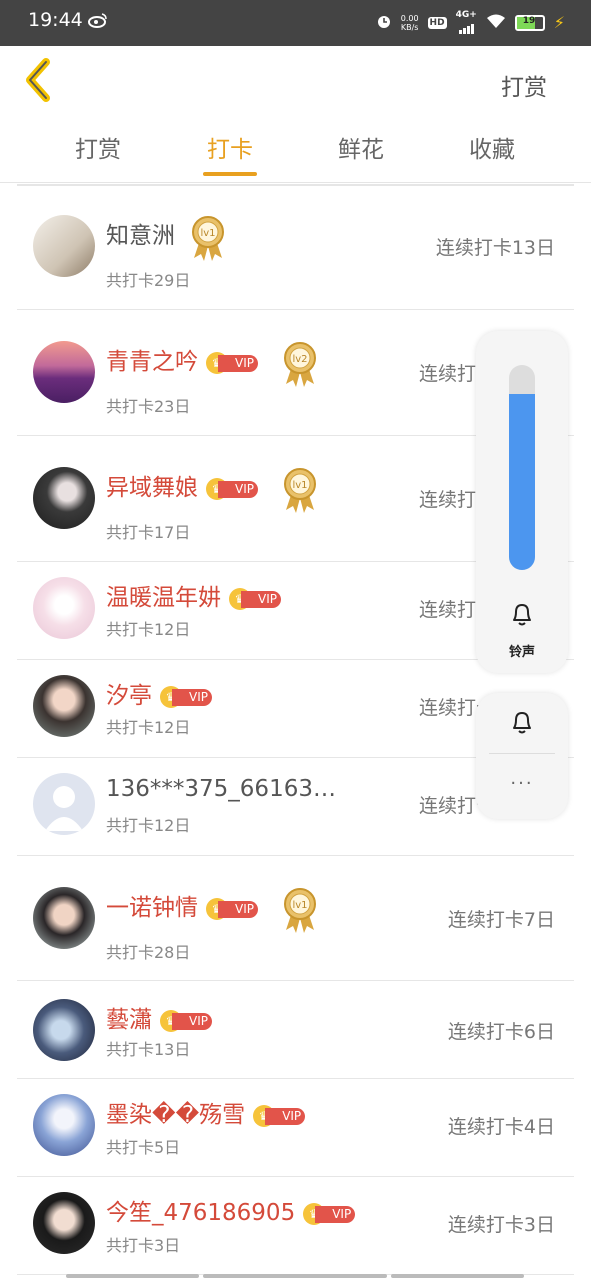  I want to click on signal-4g: 4G+, so click(466, 22).